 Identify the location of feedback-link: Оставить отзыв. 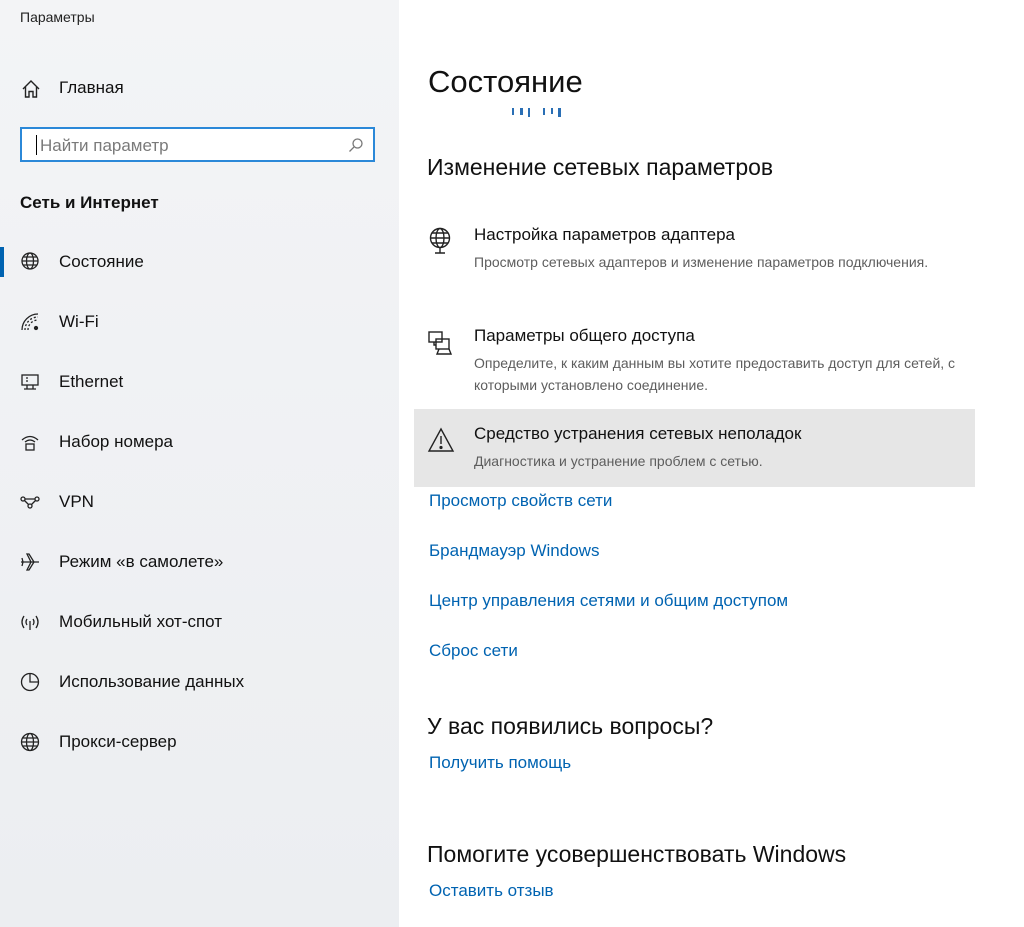
(491, 891).